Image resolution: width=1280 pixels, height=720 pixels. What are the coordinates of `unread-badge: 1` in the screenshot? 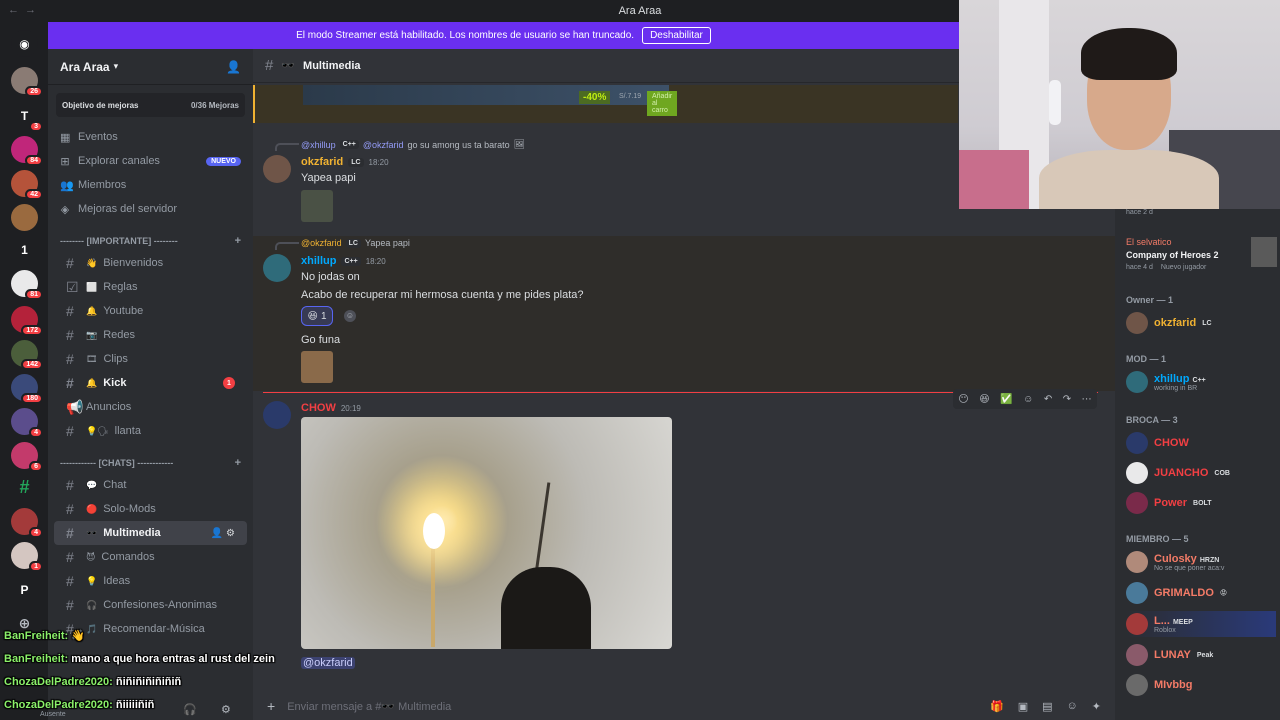 It's located at (229, 383).